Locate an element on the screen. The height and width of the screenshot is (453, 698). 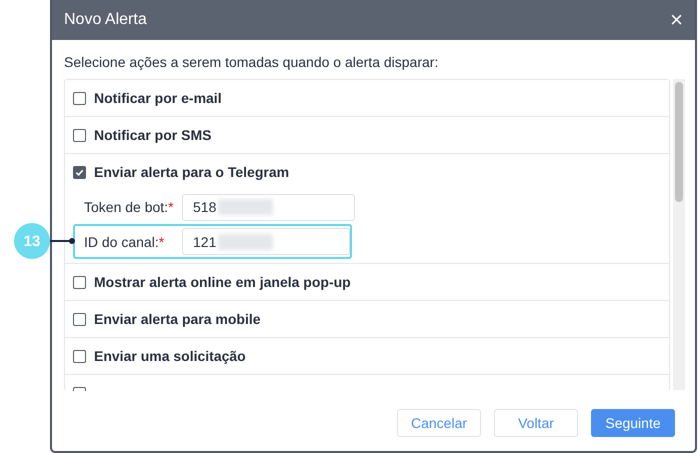
input-field: 518 is located at coordinates (268, 207).